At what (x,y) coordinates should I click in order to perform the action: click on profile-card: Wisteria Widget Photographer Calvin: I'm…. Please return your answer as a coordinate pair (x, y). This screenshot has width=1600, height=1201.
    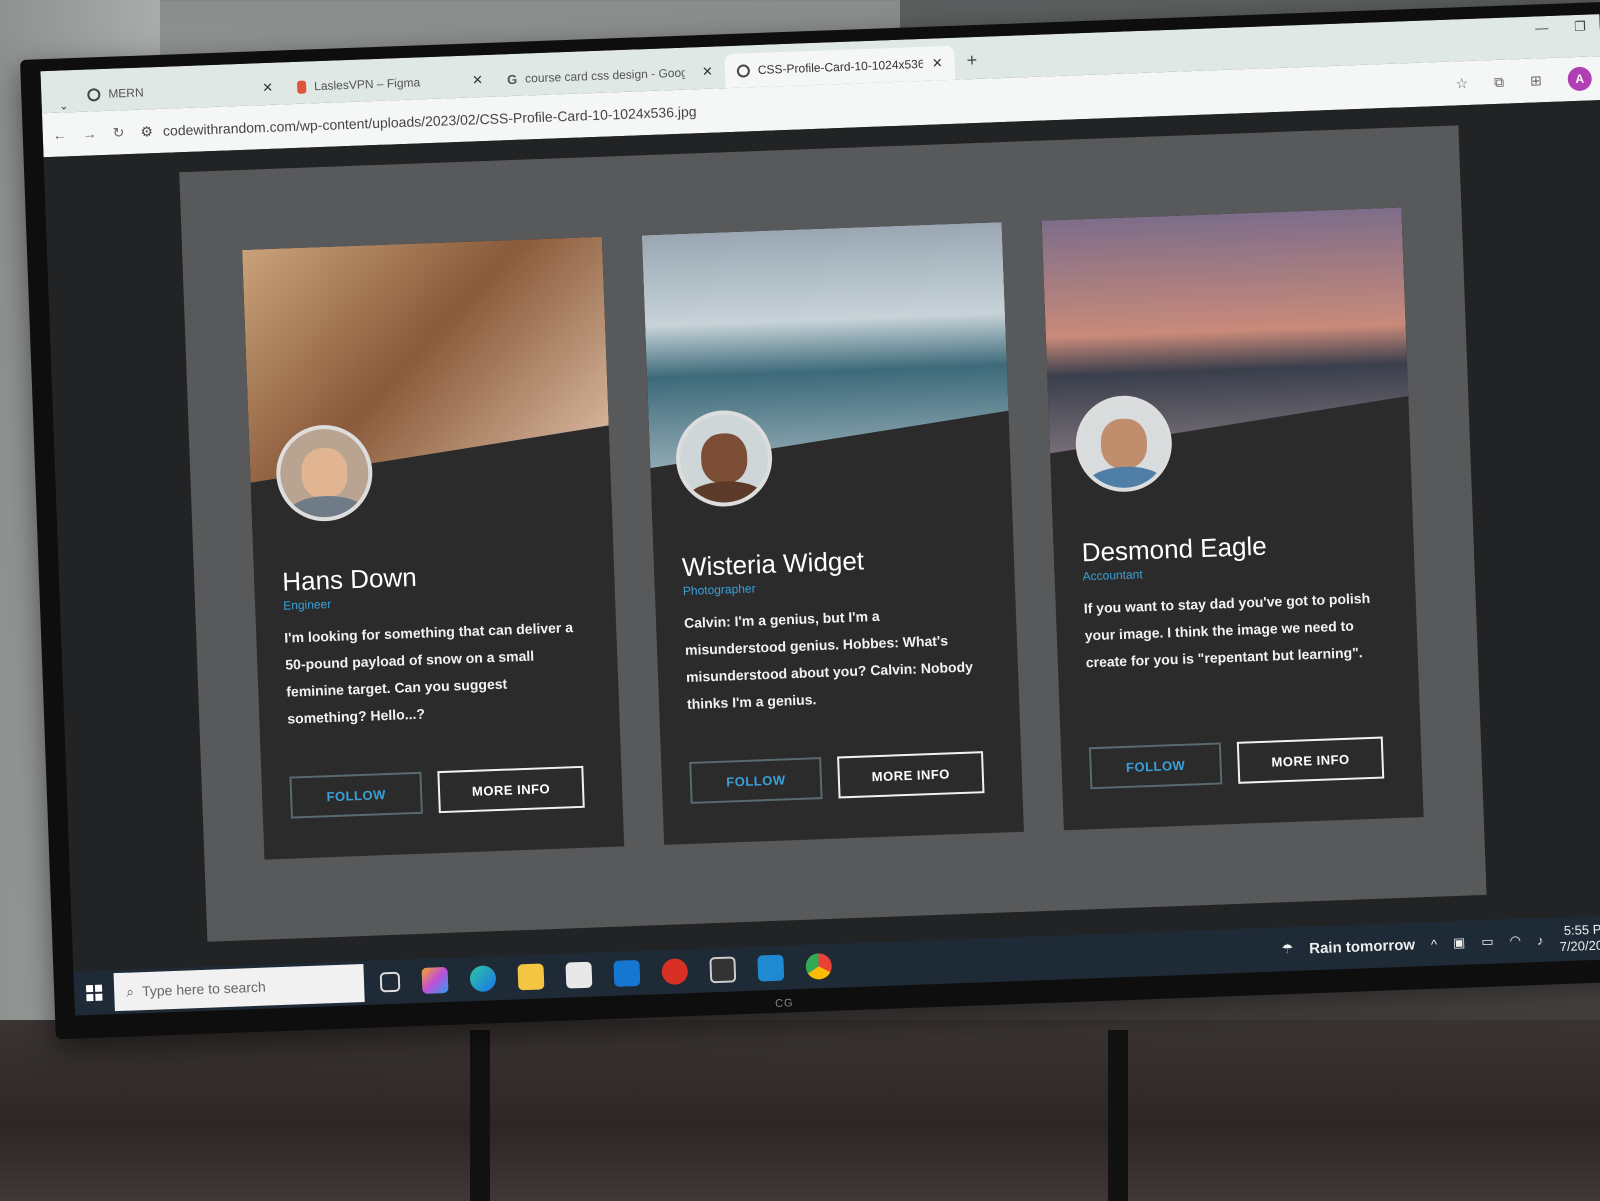
    Looking at the image, I should click on (832, 533).